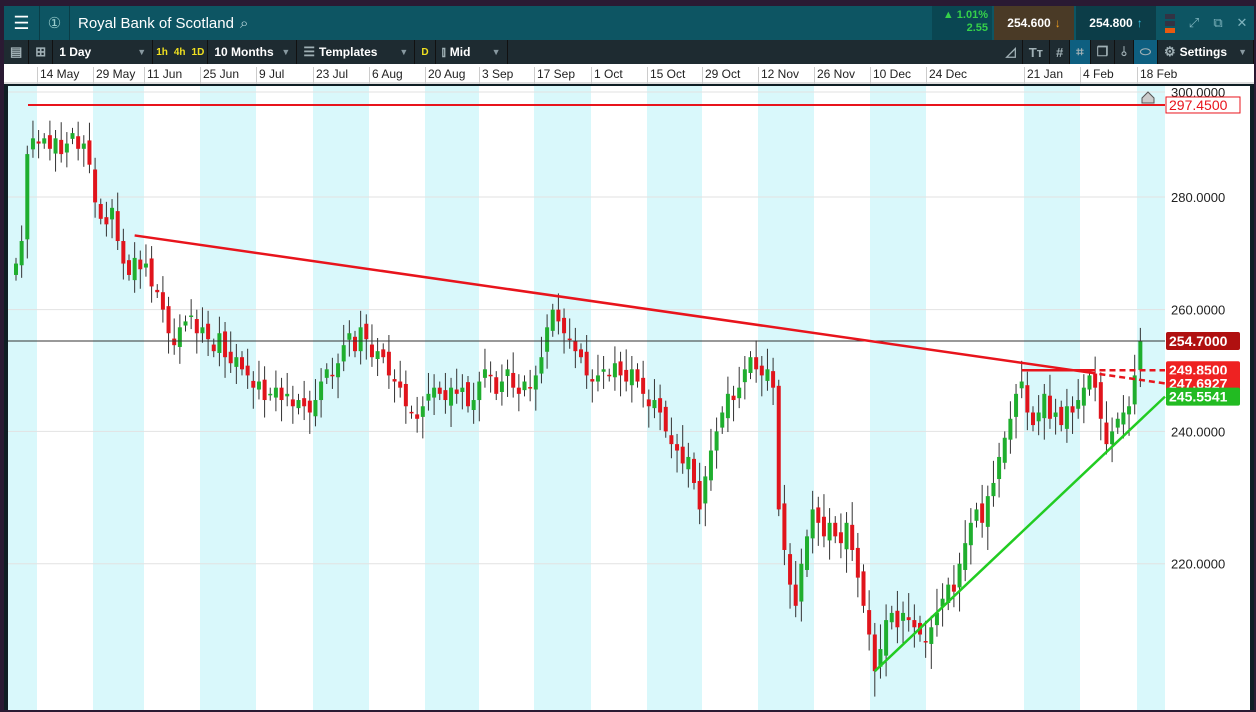 The height and width of the screenshot is (712, 1256). Describe the element at coordinates (425, 52) in the screenshot. I see `d-button: D` at that location.